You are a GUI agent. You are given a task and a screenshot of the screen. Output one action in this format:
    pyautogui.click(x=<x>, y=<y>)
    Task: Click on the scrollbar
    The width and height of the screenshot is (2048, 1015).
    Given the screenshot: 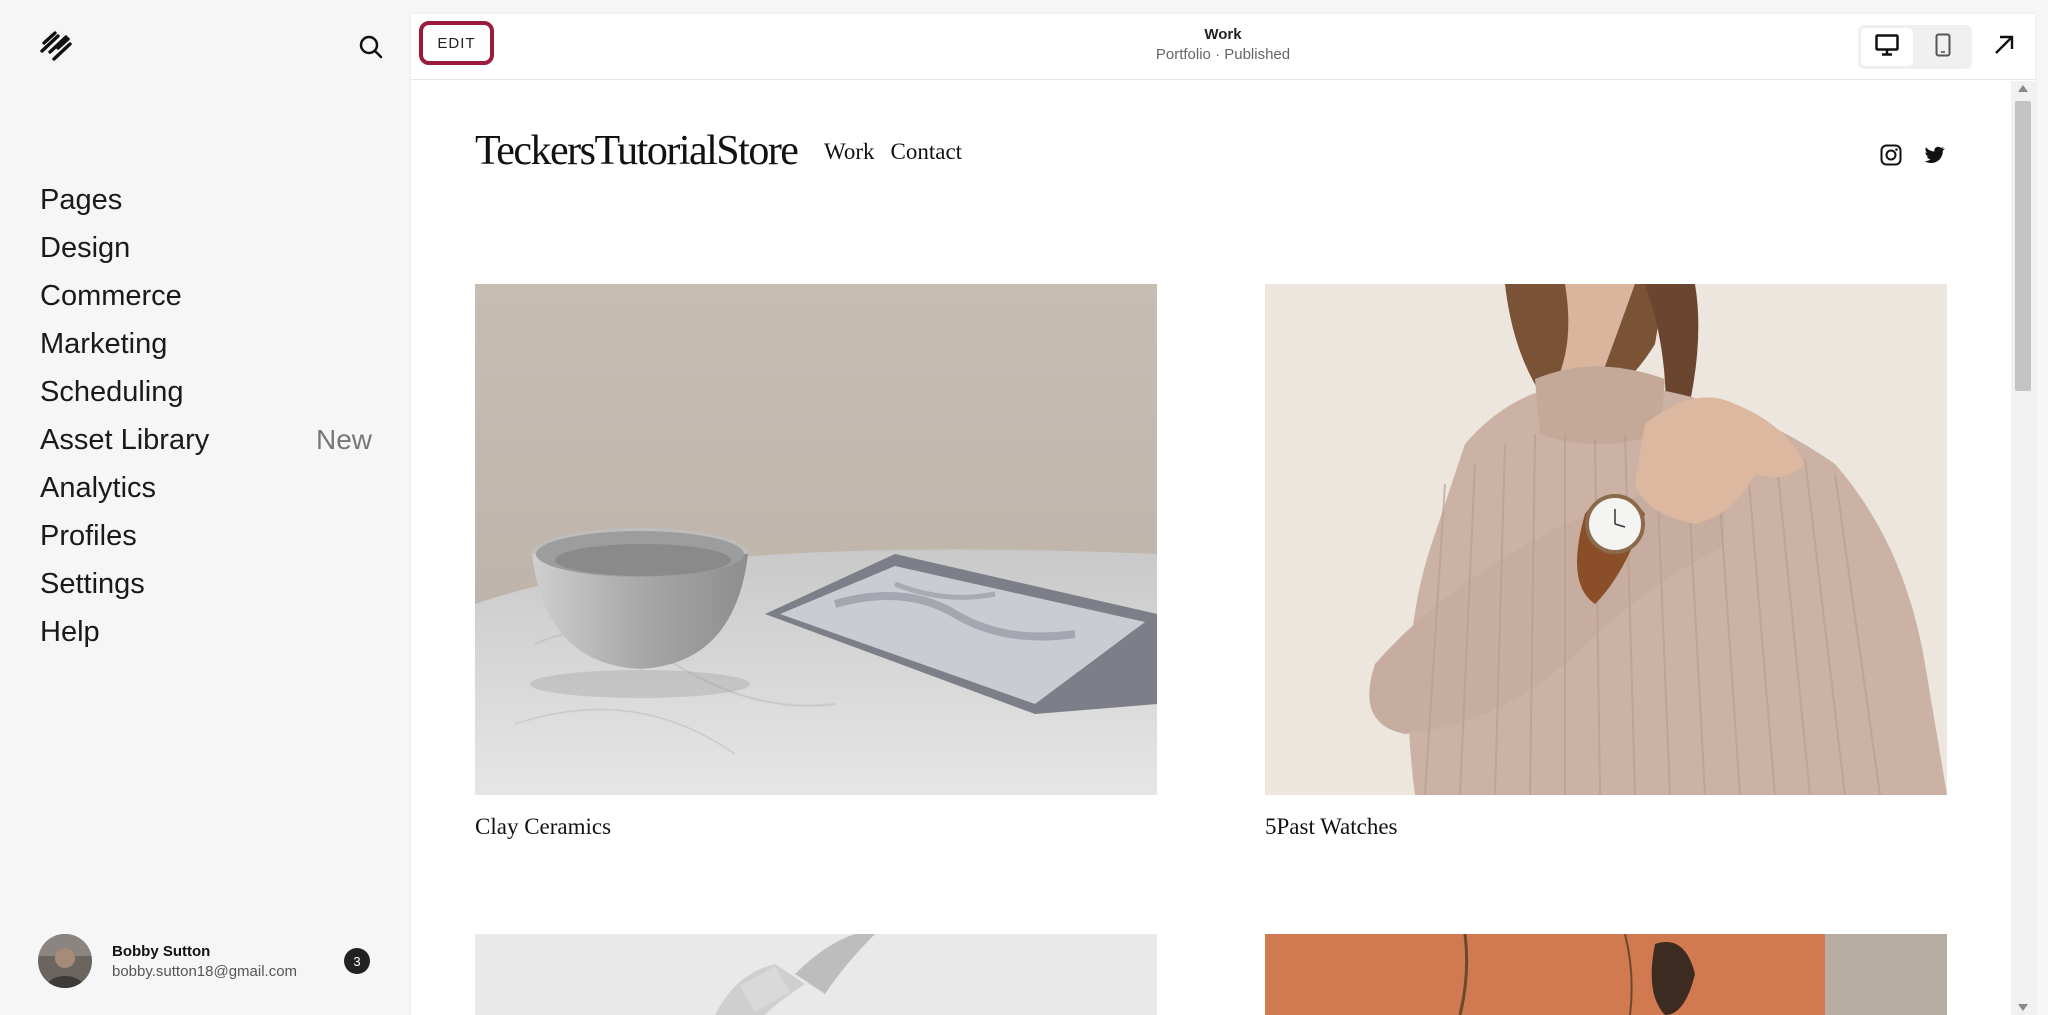 What is the action you would take?
    pyautogui.click(x=2023, y=548)
    